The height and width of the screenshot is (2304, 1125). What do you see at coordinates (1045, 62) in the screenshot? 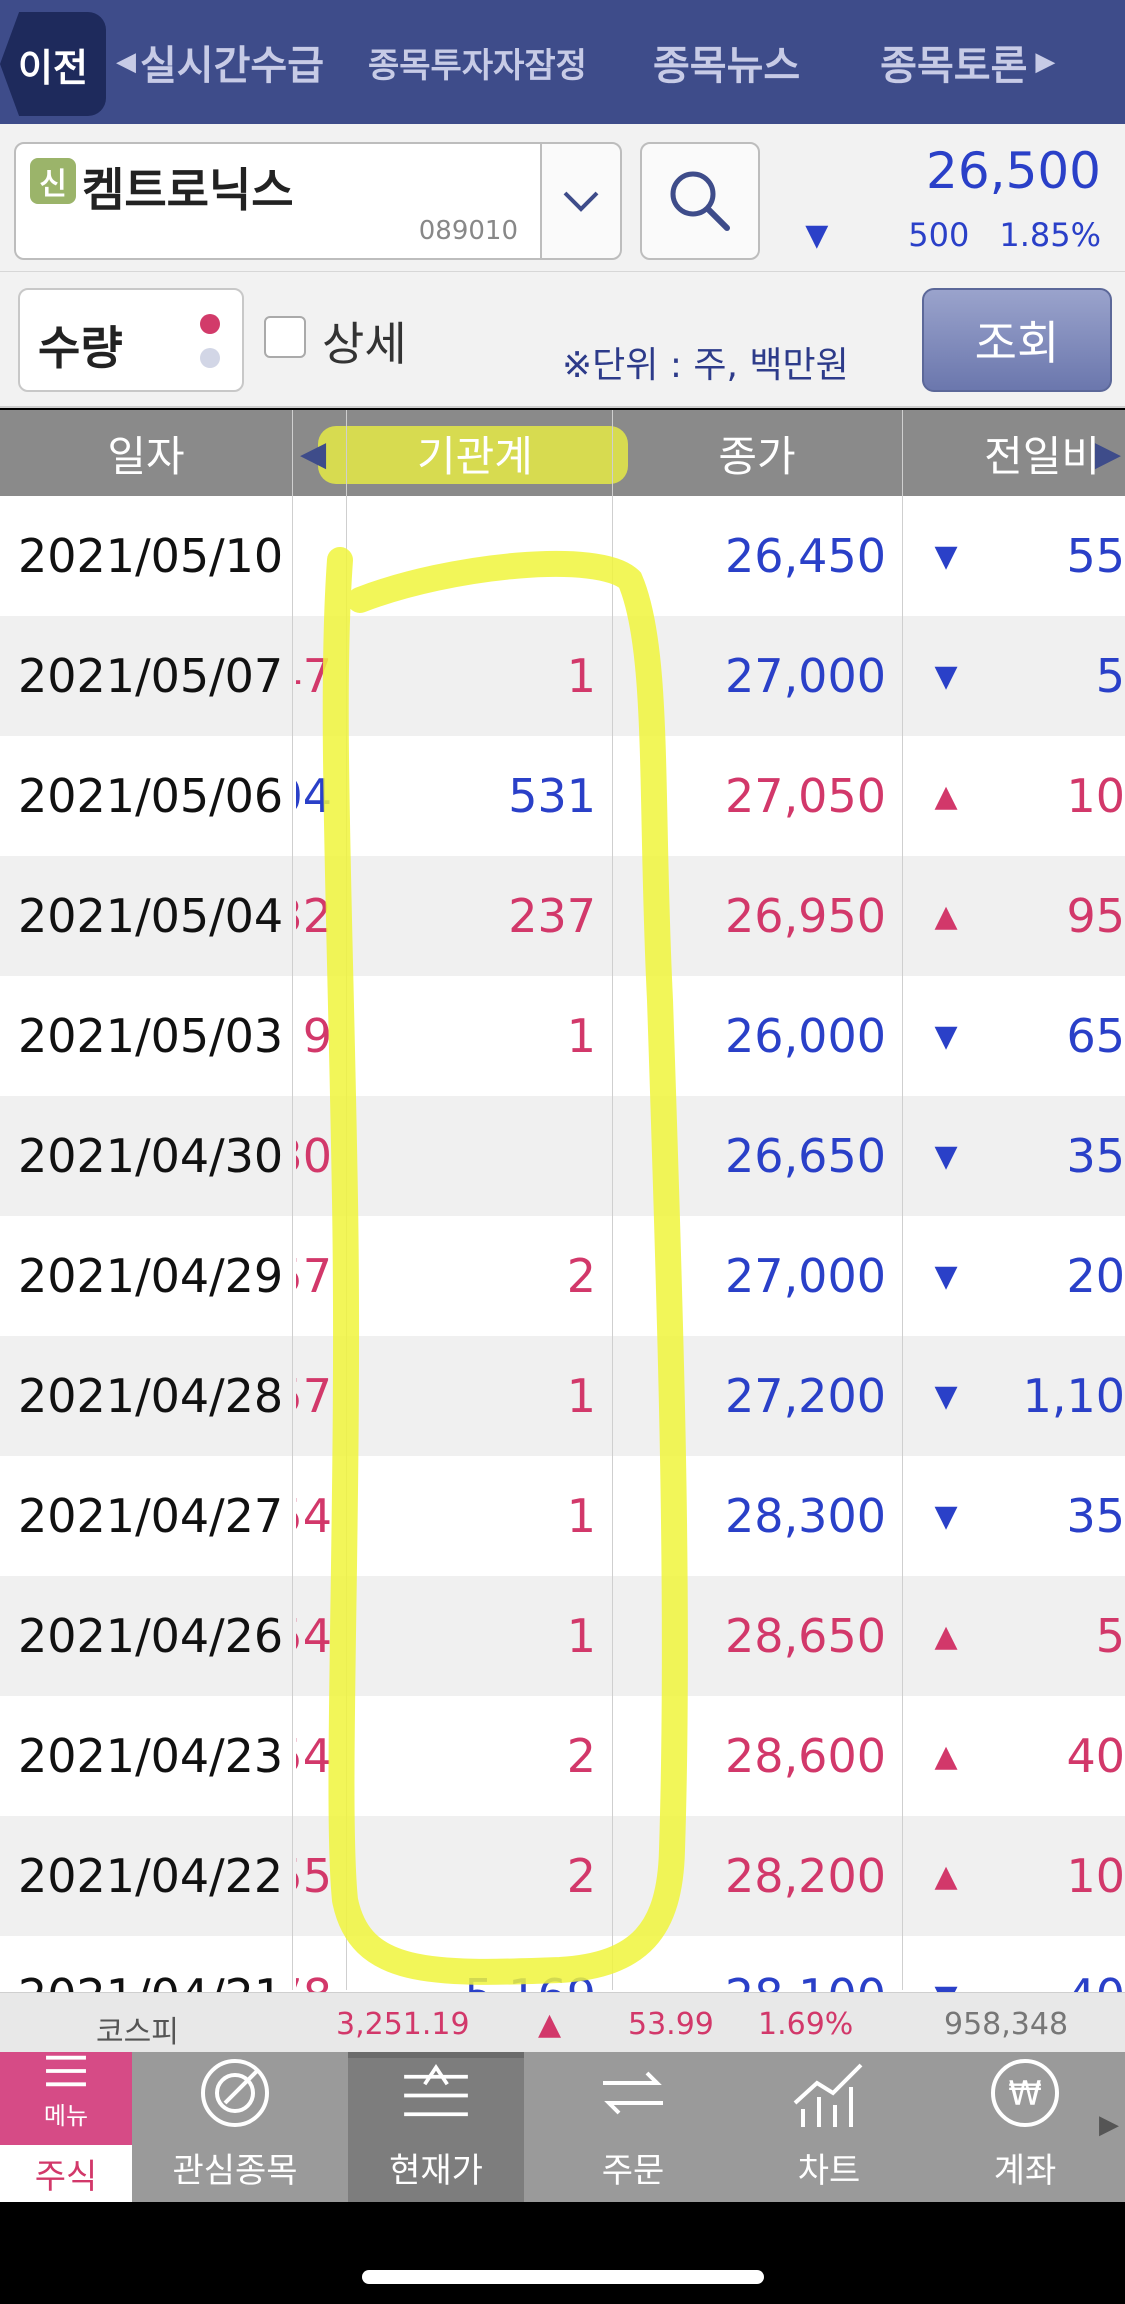
I see `nav-right-arrow-icon: ▶` at bounding box center [1045, 62].